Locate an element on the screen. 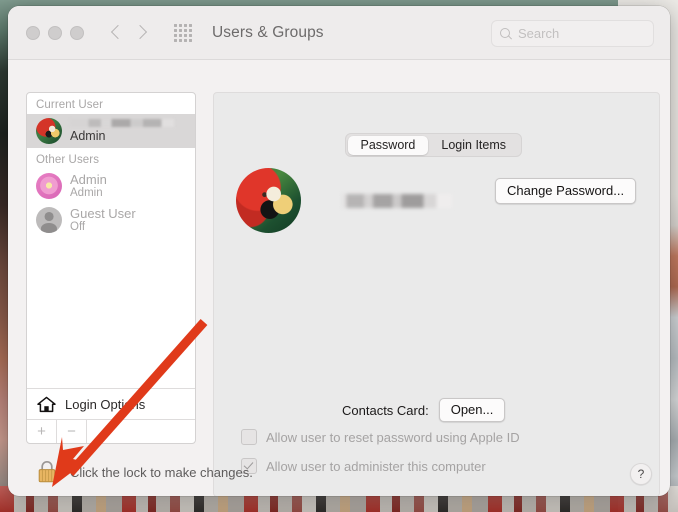  search-icon is located at coordinates (506, 33).